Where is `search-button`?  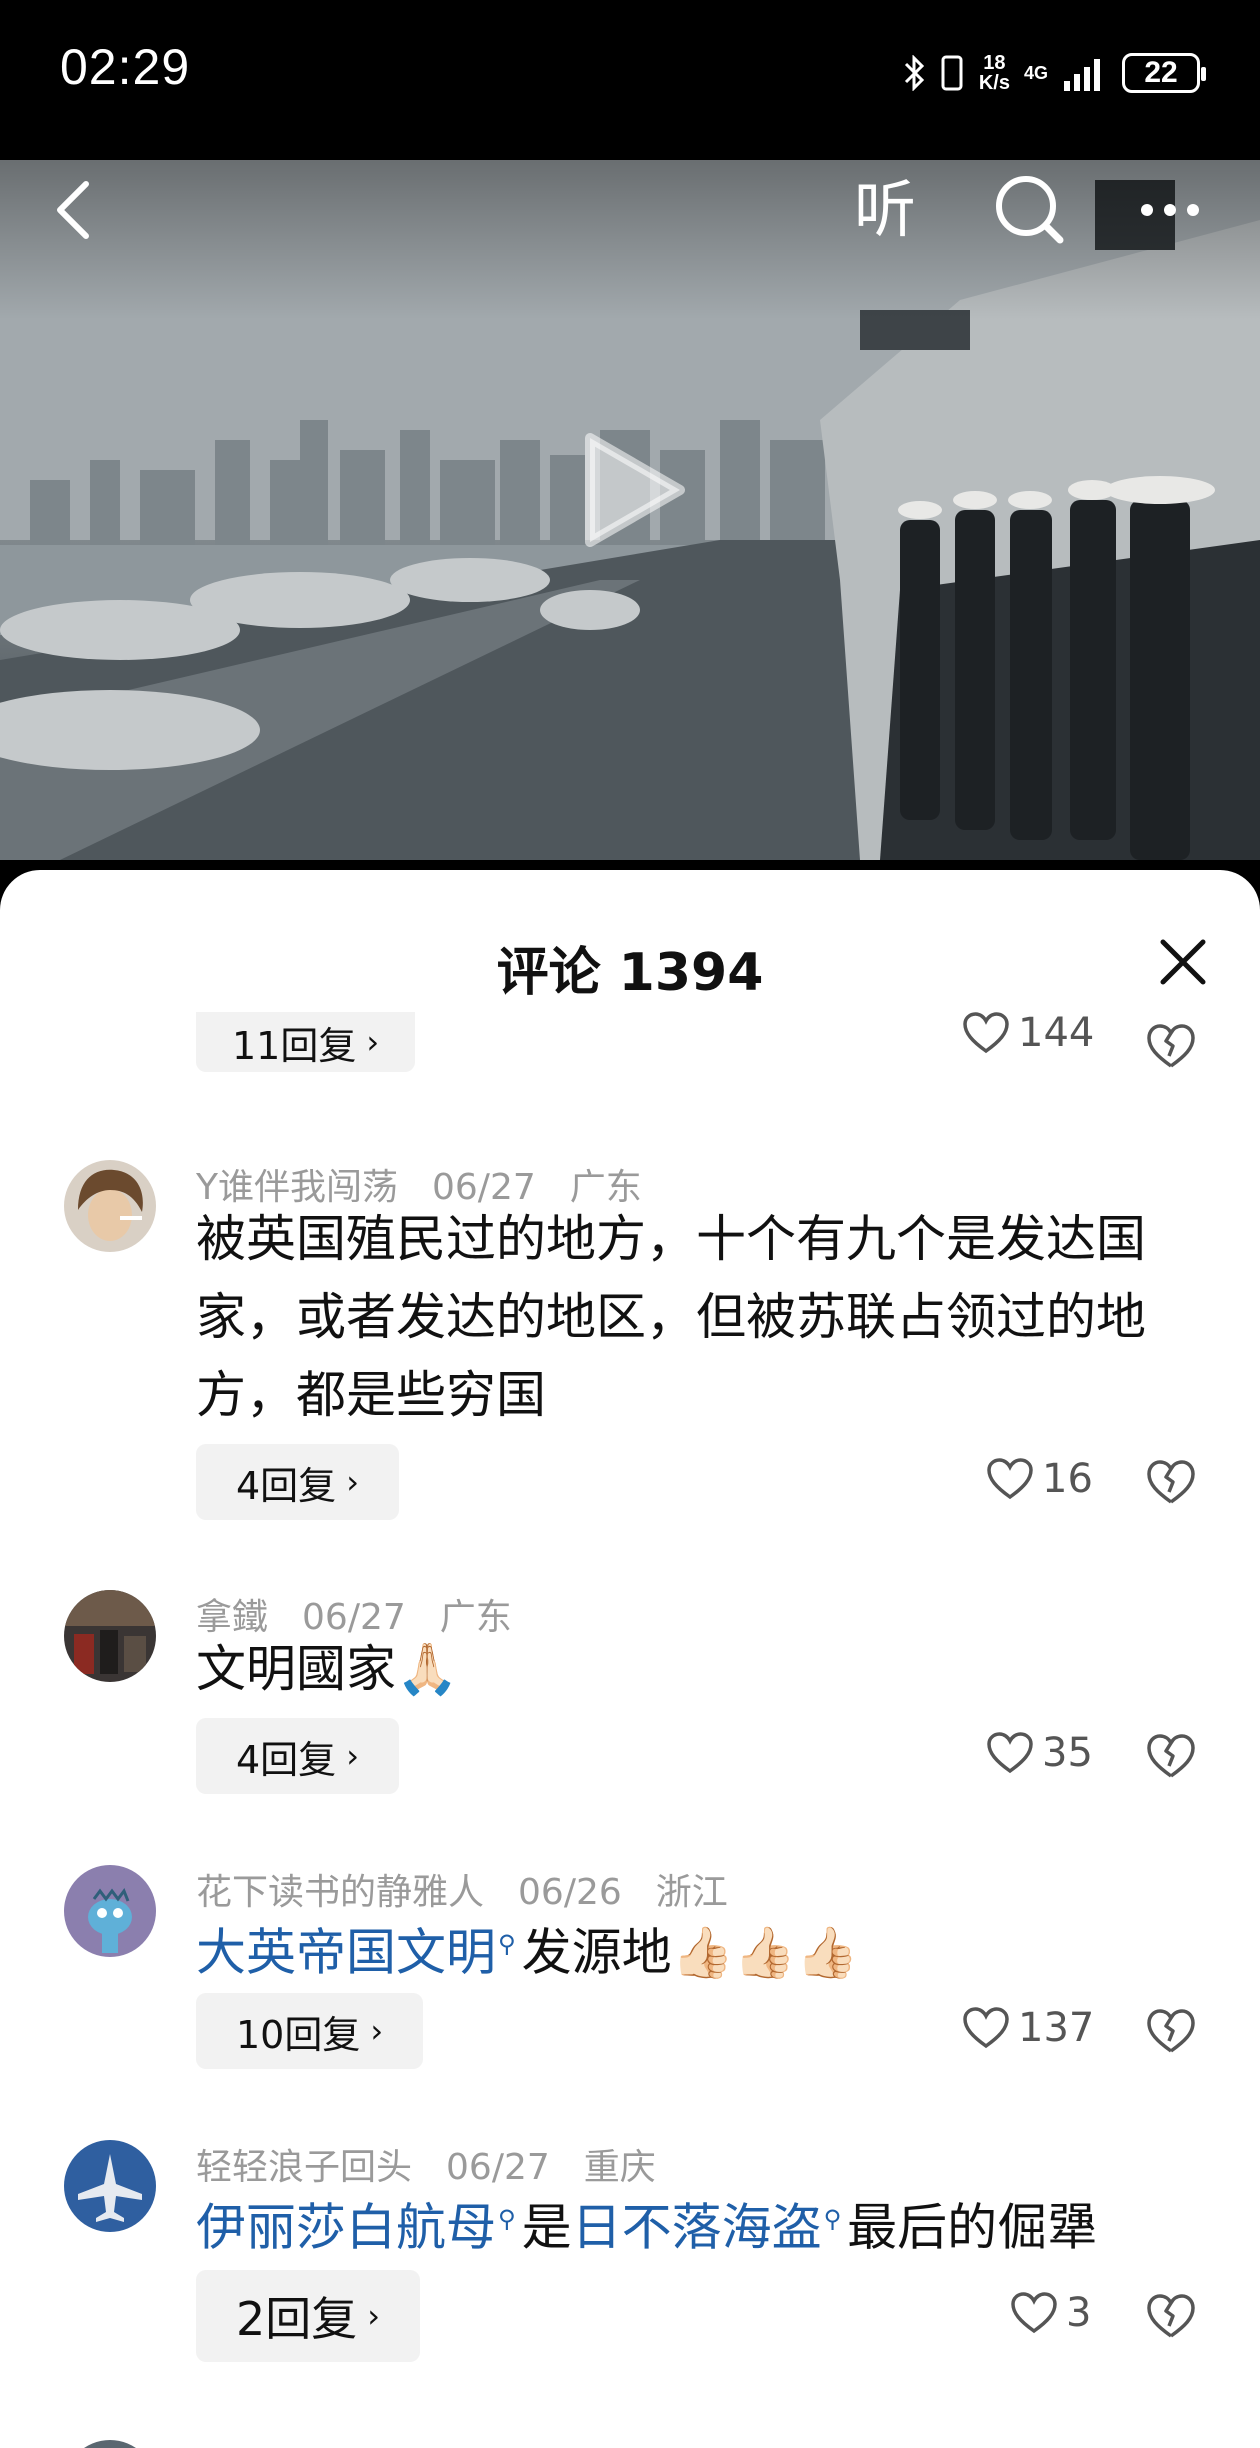 search-button is located at coordinates (1030, 210).